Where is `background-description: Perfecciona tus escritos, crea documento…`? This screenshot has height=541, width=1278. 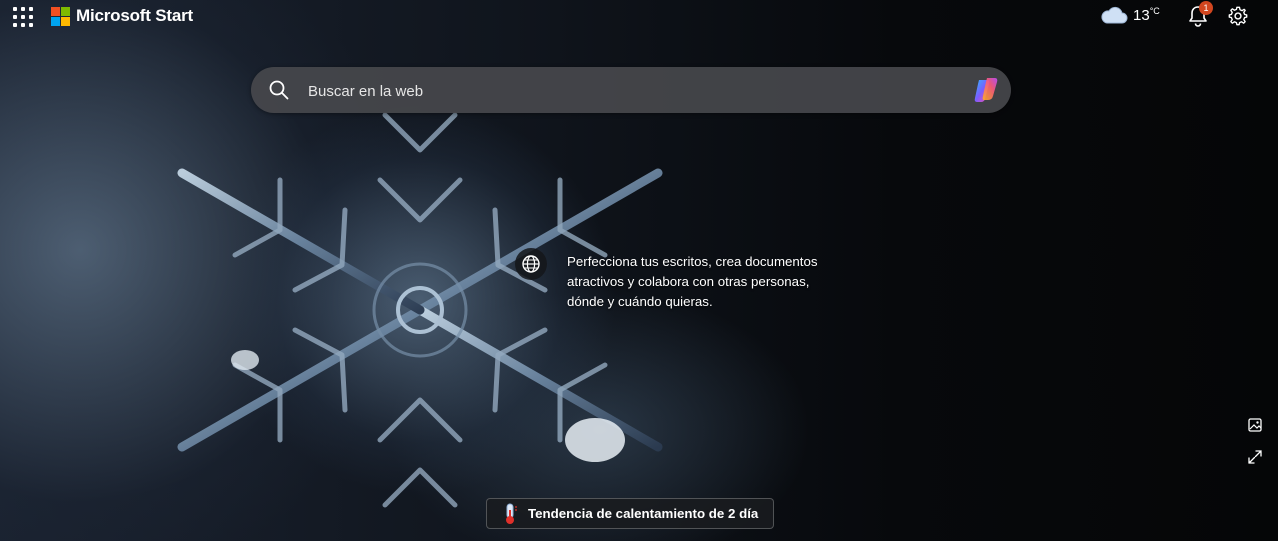
background-description: Perfecciona tus escritos, crea documento… is located at coordinates (697, 282).